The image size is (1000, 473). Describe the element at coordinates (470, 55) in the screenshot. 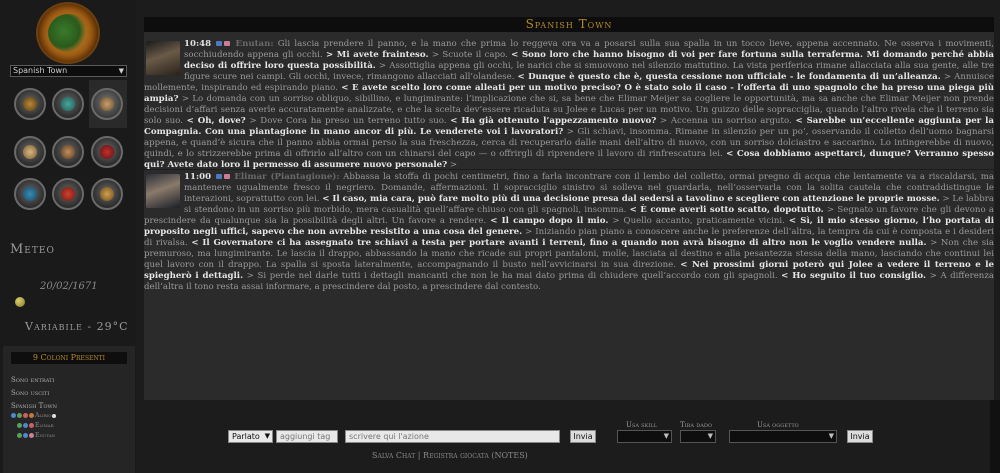

I see `narration-text: > Scuote il capo.` at that location.